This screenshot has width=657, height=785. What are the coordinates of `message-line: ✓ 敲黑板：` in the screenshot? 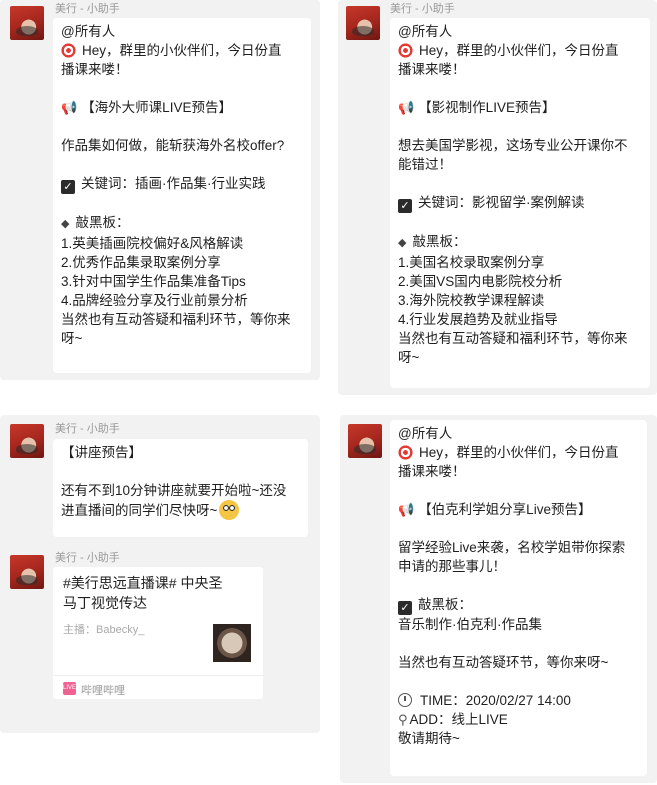 It's located at (518, 605).